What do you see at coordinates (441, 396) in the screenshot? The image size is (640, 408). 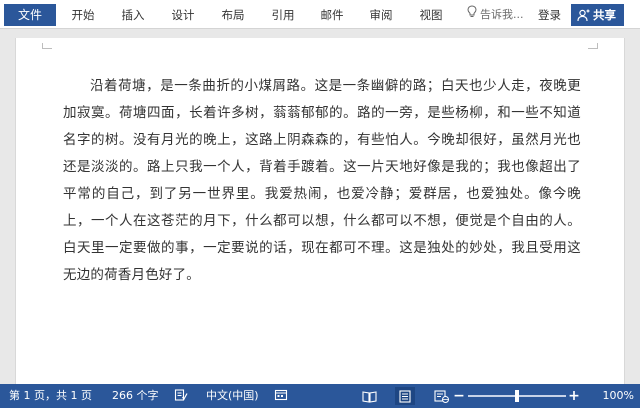 I see `web-layout-icon` at bounding box center [441, 396].